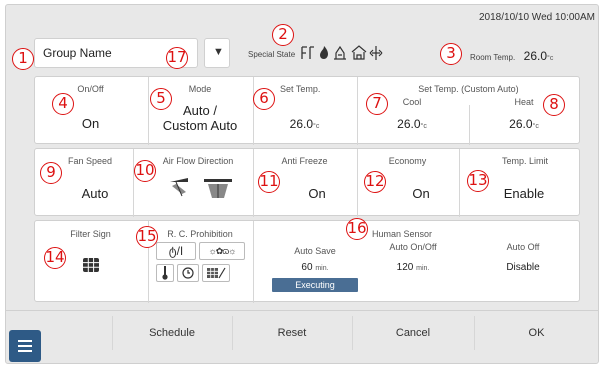 The width and height of the screenshot is (603, 368). What do you see at coordinates (324, 52) in the screenshot?
I see `flame-icon` at bounding box center [324, 52].